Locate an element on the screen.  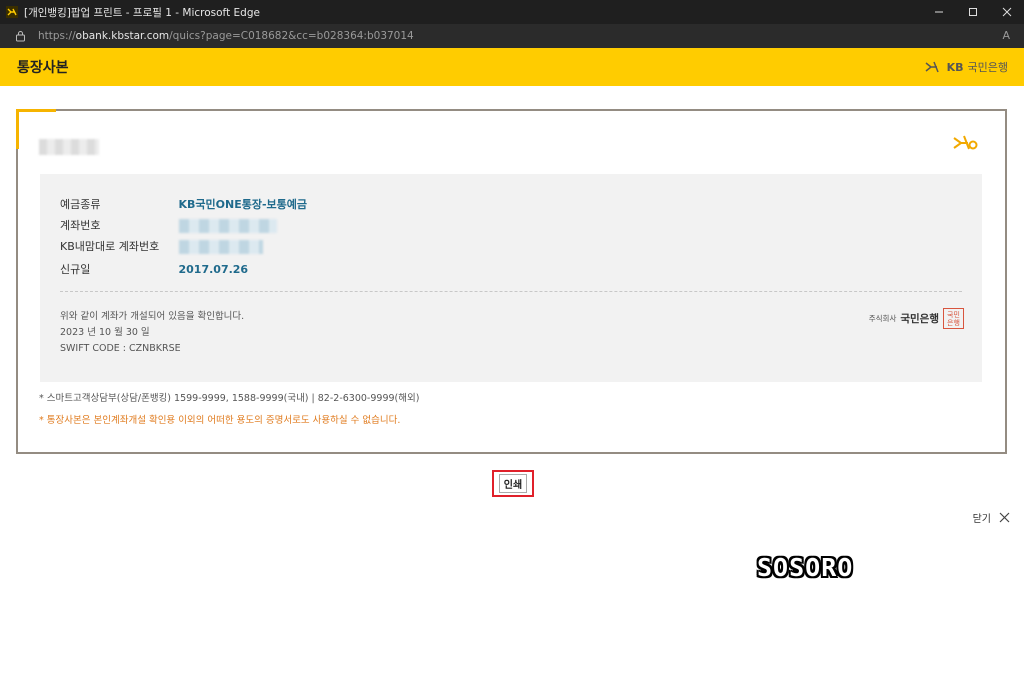
account-holder-name-redacted is located at coordinates (69, 147).